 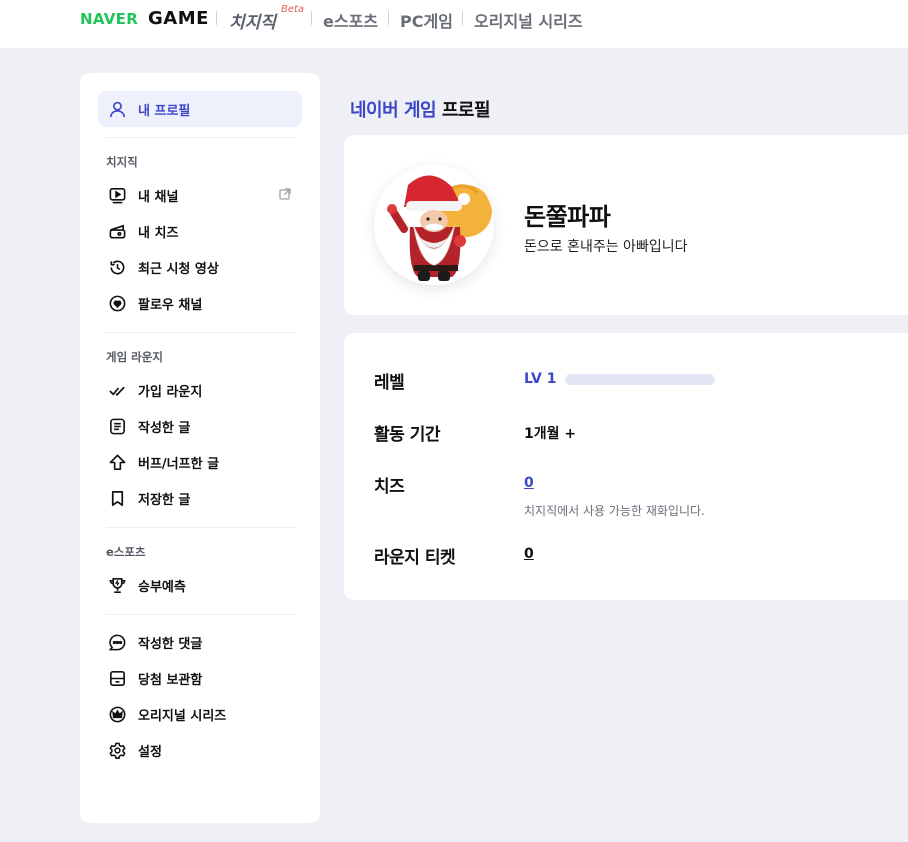 I want to click on chzzk-logo: 치지직, so click(x=252, y=20).